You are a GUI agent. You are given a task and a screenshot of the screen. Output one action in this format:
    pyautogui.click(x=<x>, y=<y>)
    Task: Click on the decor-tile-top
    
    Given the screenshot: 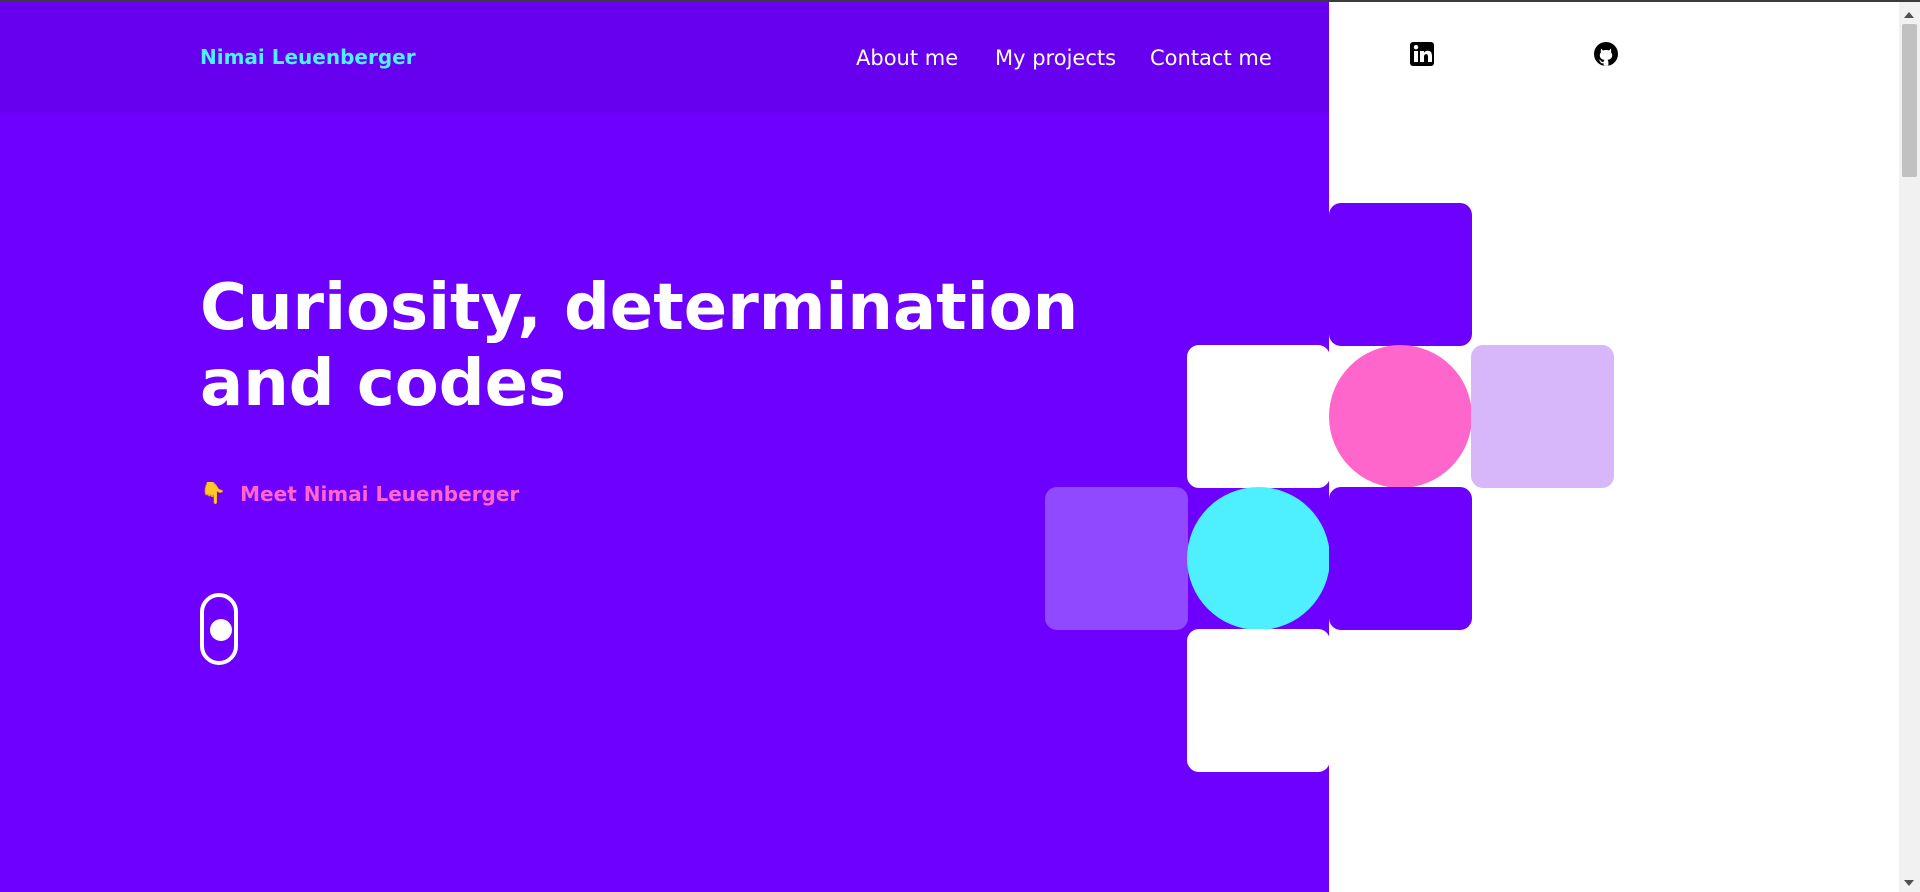 What is the action you would take?
    pyautogui.click(x=1400, y=274)
    